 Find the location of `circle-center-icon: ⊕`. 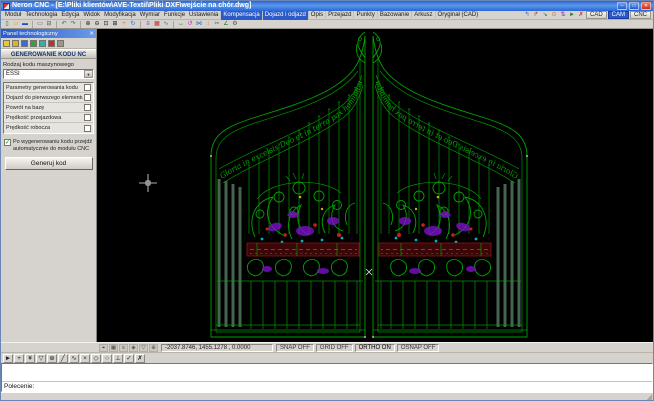

circle-center-icon: ⊕ is located at coordinates (52, 358).